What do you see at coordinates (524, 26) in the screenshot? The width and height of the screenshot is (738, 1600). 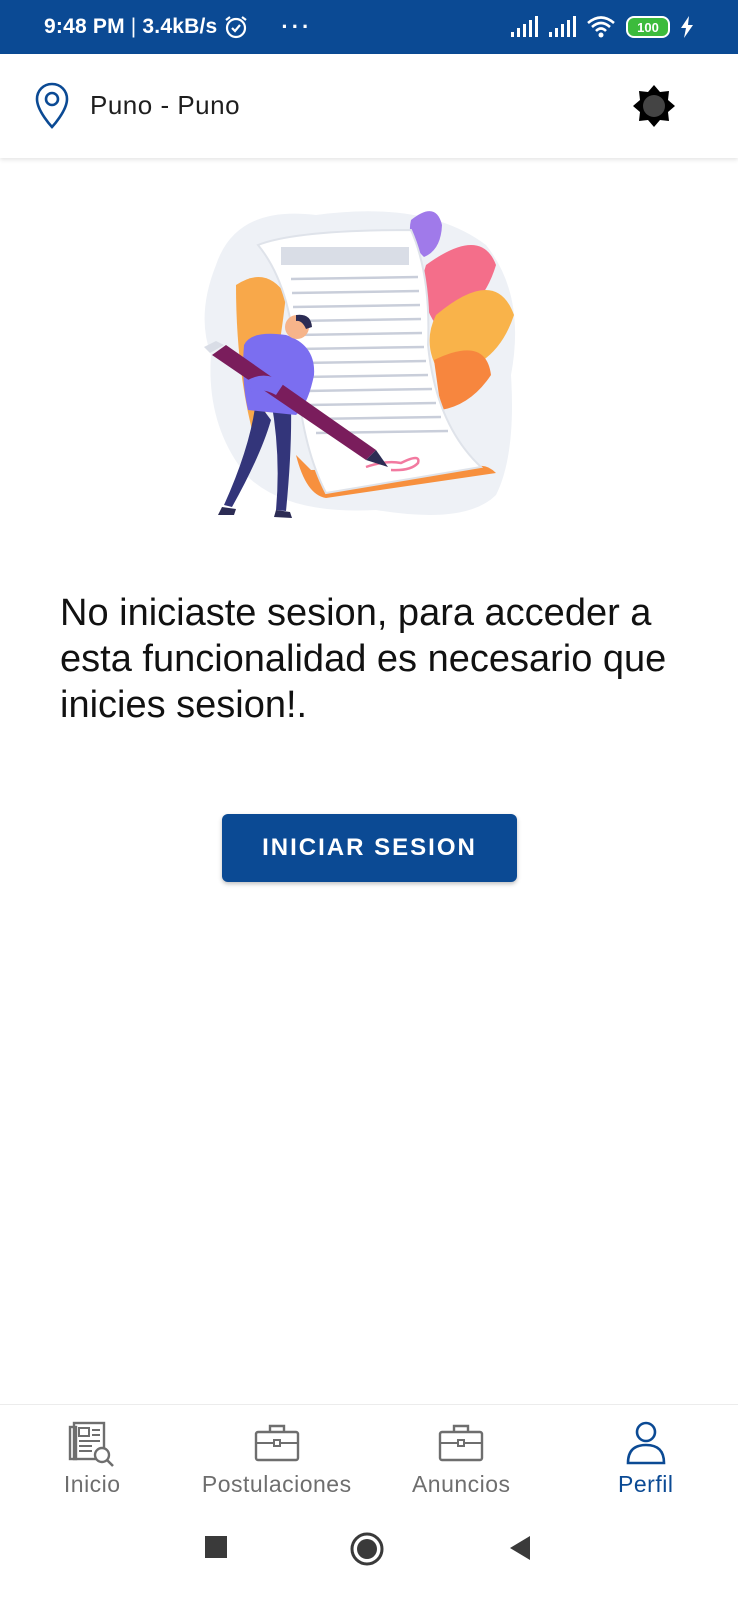 I see `signal-icon` at bounding box center [524, 26].